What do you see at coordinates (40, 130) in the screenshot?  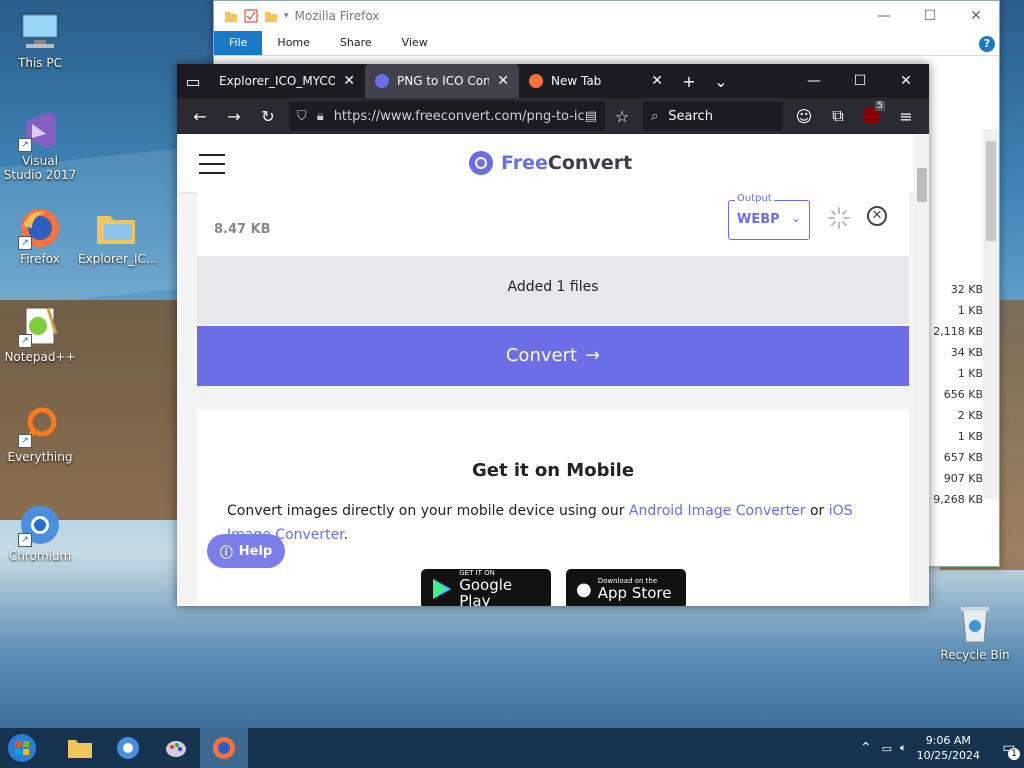 I see `visual-studio-icon: ↗` at bounding box center [40, 130].